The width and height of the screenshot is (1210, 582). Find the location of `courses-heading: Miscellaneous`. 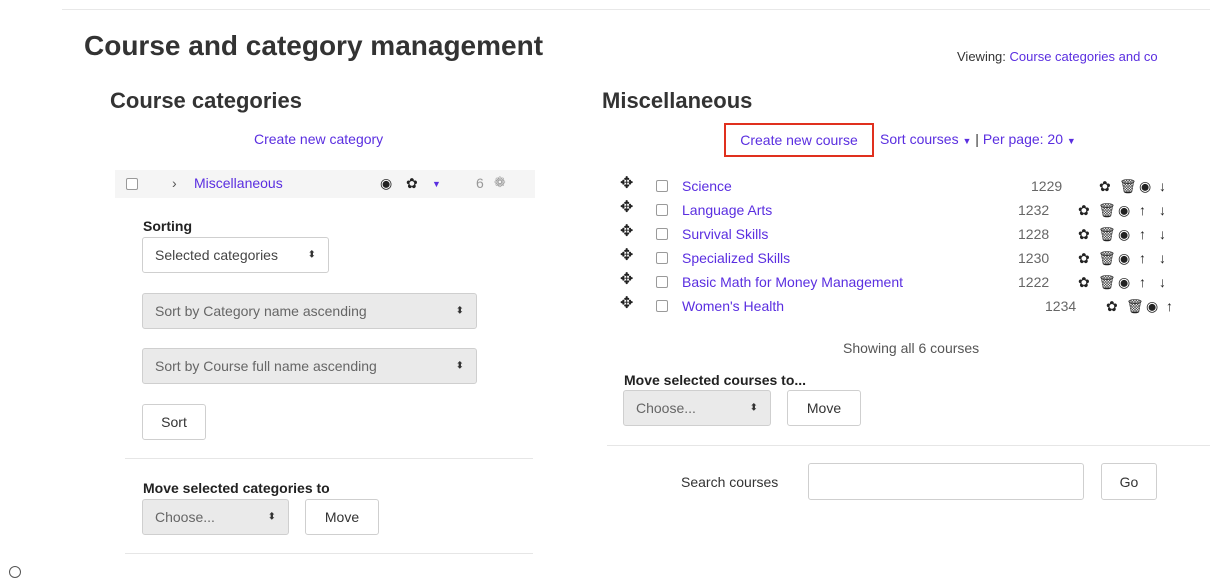

courses-heading: Miscellaneous is located at coordinates (677, 100).